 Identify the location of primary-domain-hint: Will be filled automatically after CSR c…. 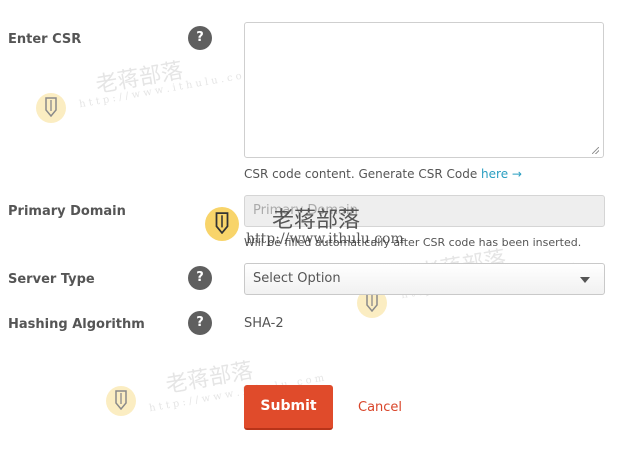
(413, 242).